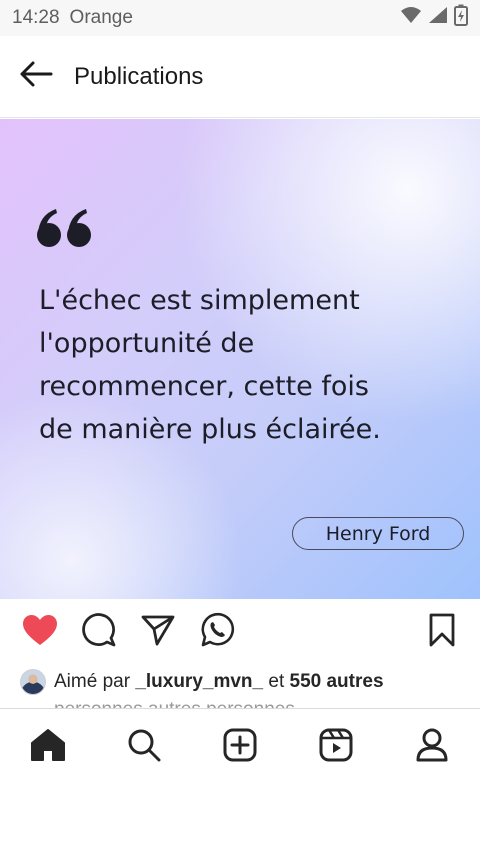  I want to click on add-post-icon, so click(240, 747).